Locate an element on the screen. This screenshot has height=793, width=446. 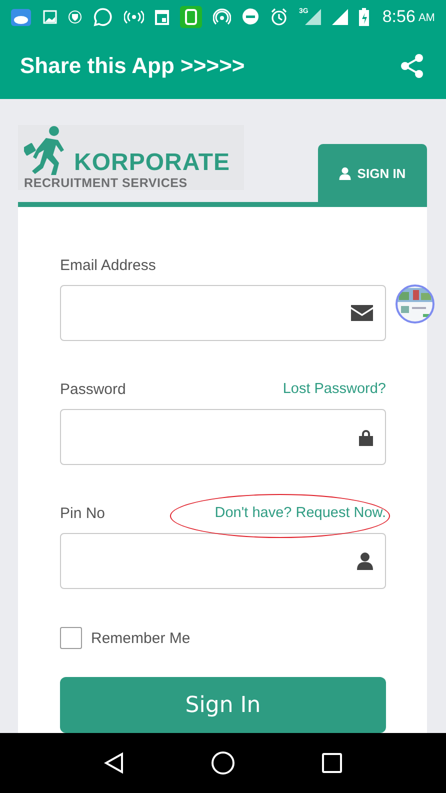
brand-tagline: RECRUITMENT SERVICES is located at coordinates (106, 183).